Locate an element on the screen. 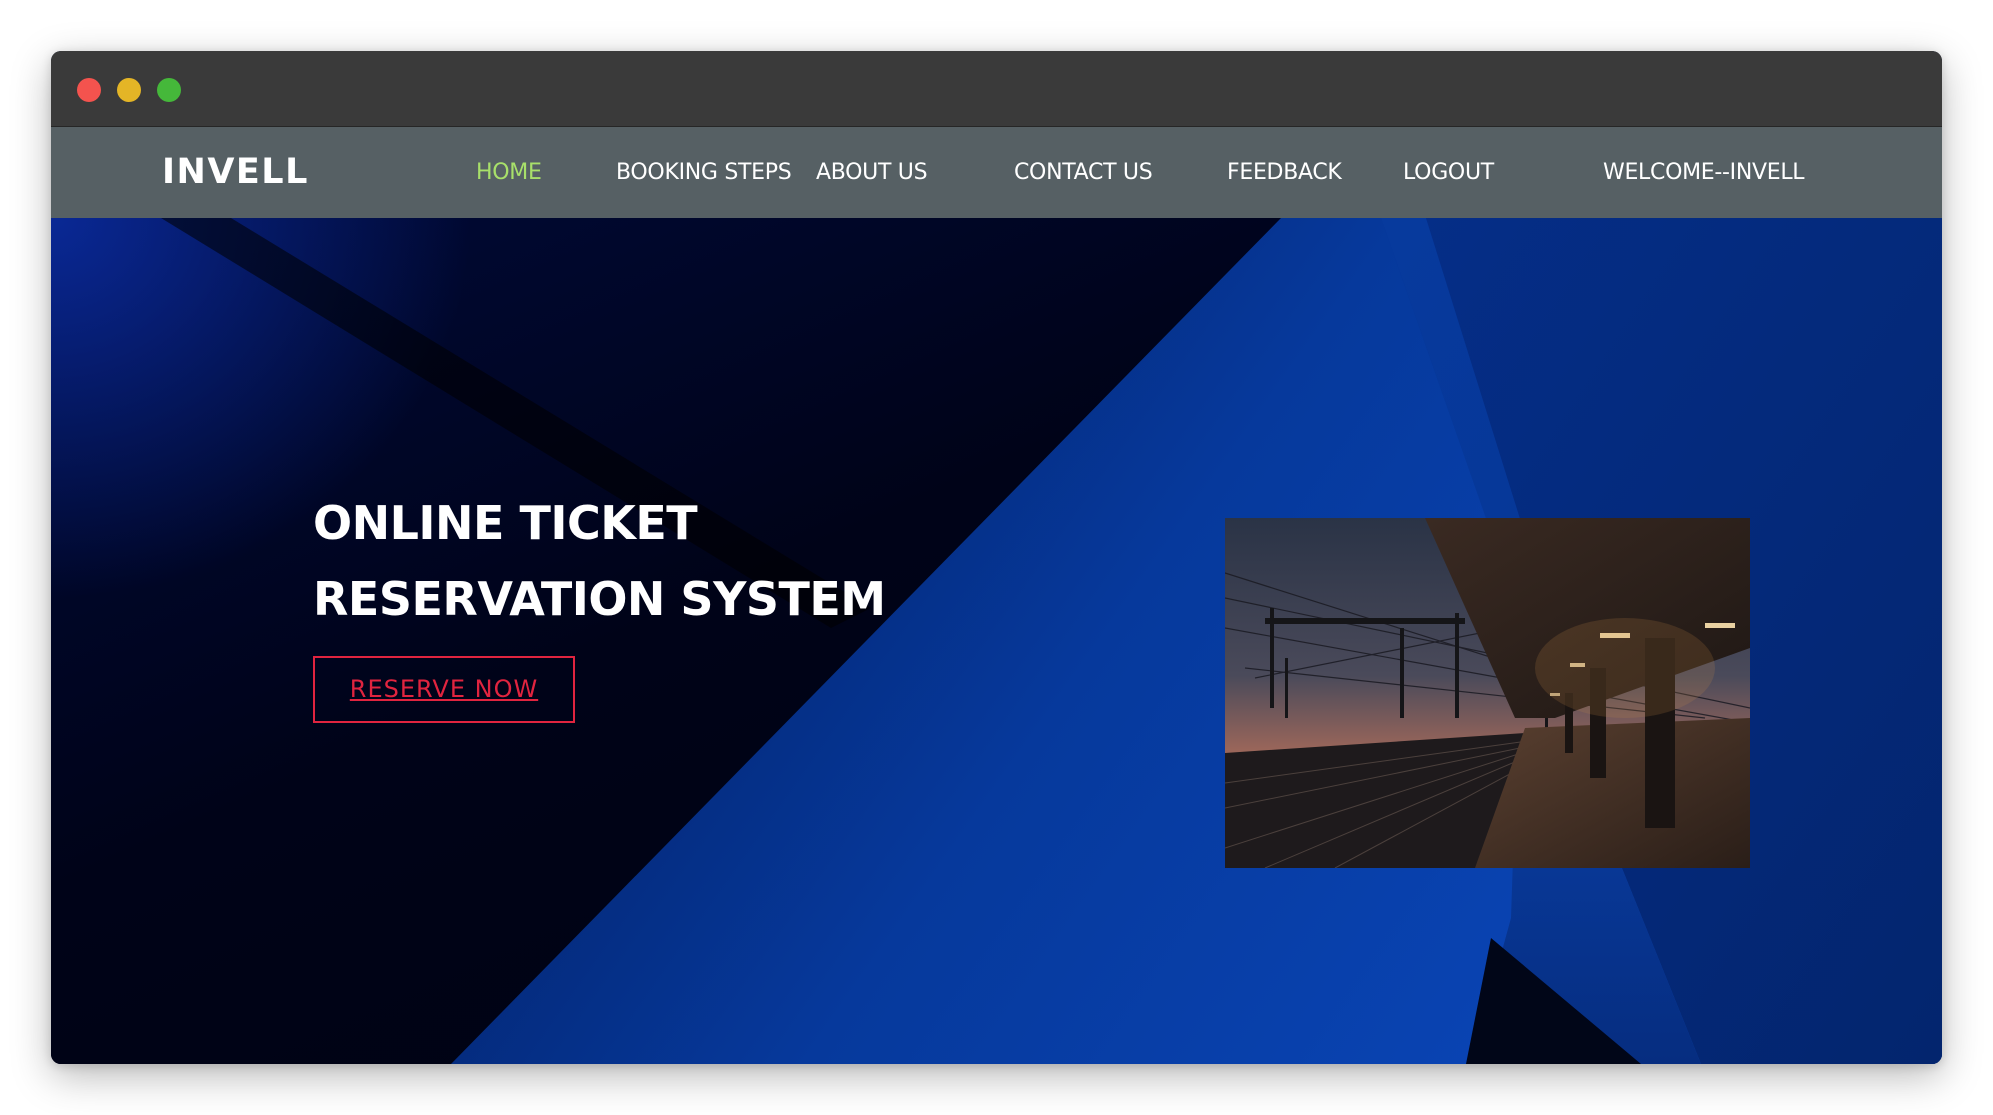 This screenshot has width=1993, height=1115. reserve-now-button: RESERVE NOW is located at coordinates (444, 689).